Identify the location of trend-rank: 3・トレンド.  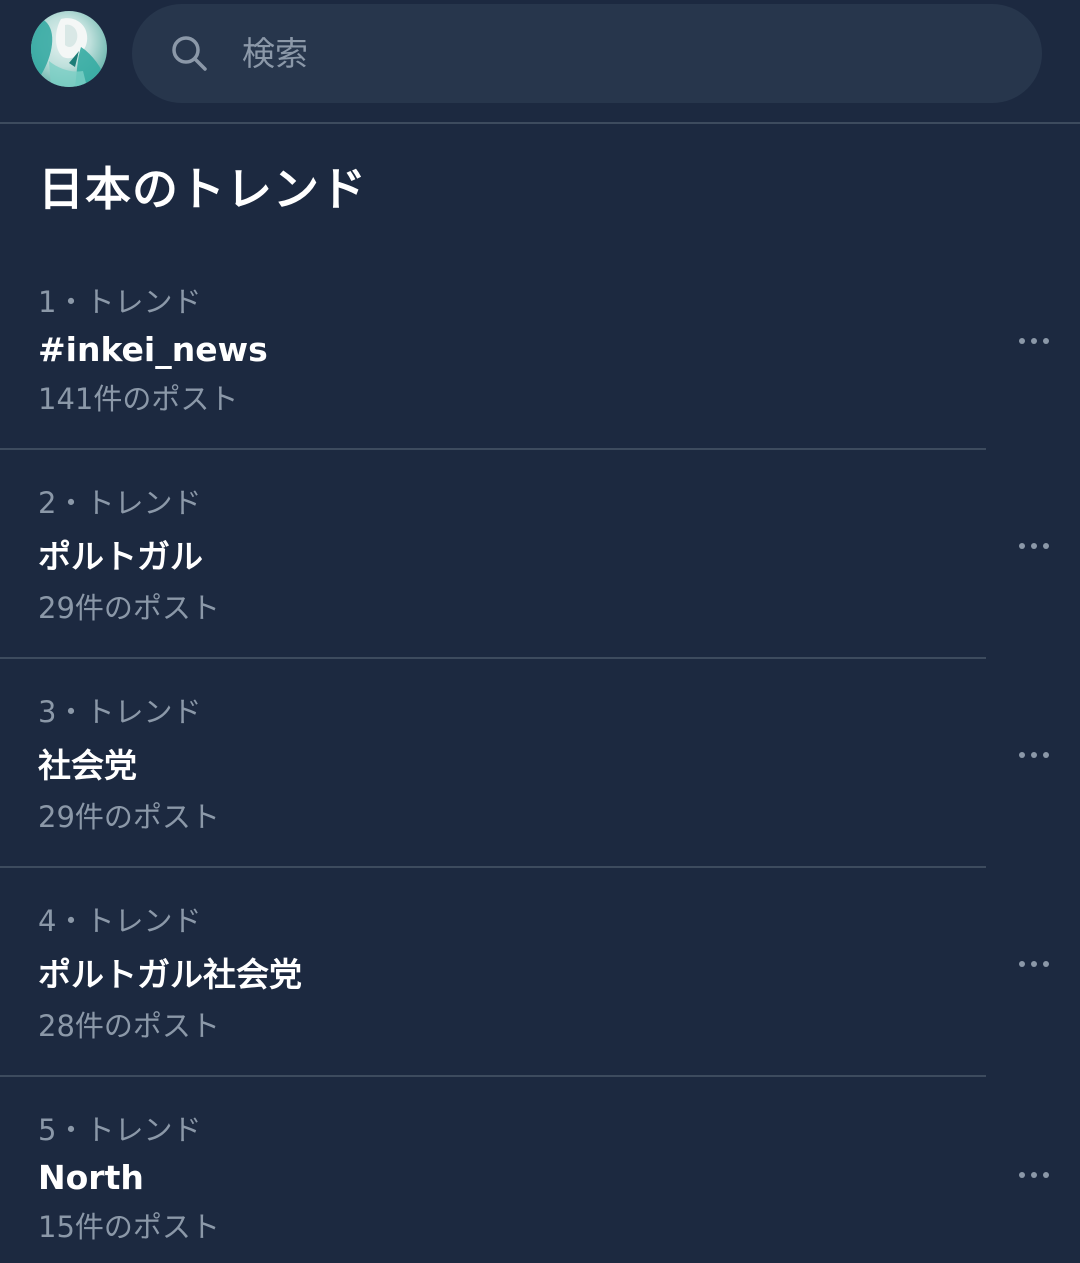
(120, 712).